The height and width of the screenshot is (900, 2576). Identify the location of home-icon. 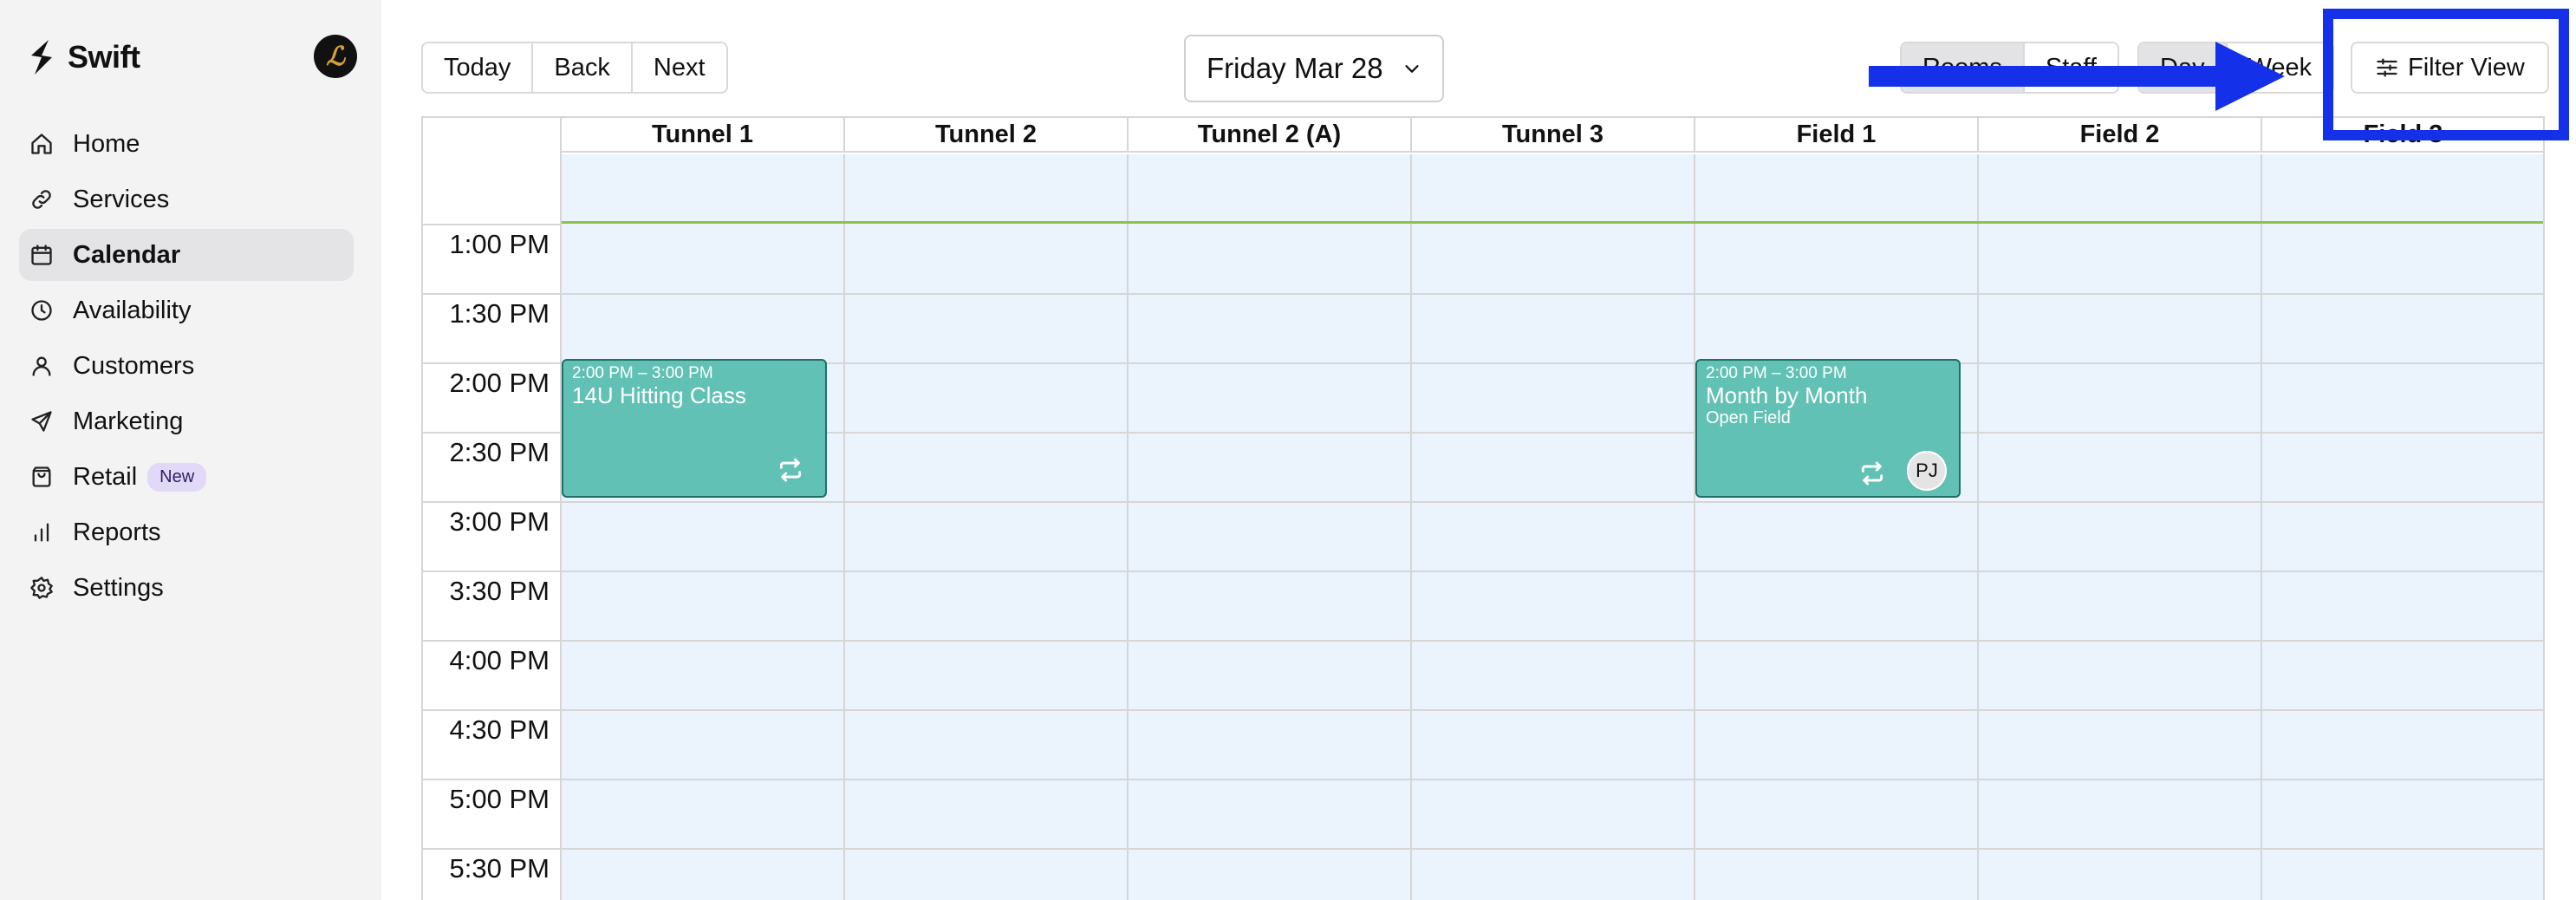
(41, 144).